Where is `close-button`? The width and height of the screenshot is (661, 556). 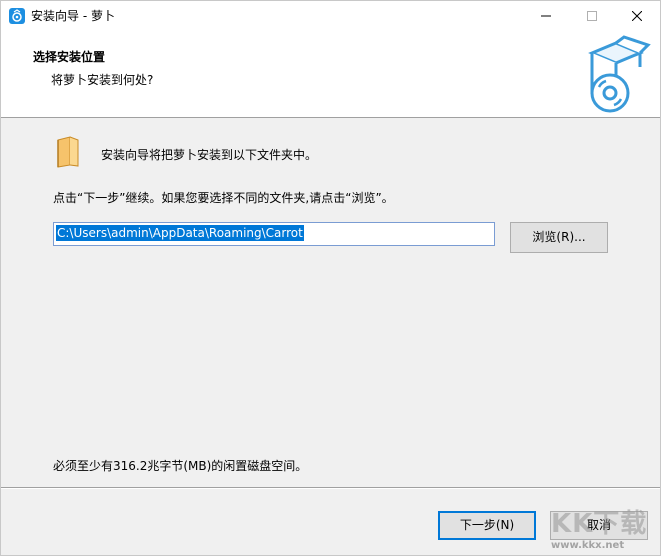 close-button is located at coordinates (637, 16).